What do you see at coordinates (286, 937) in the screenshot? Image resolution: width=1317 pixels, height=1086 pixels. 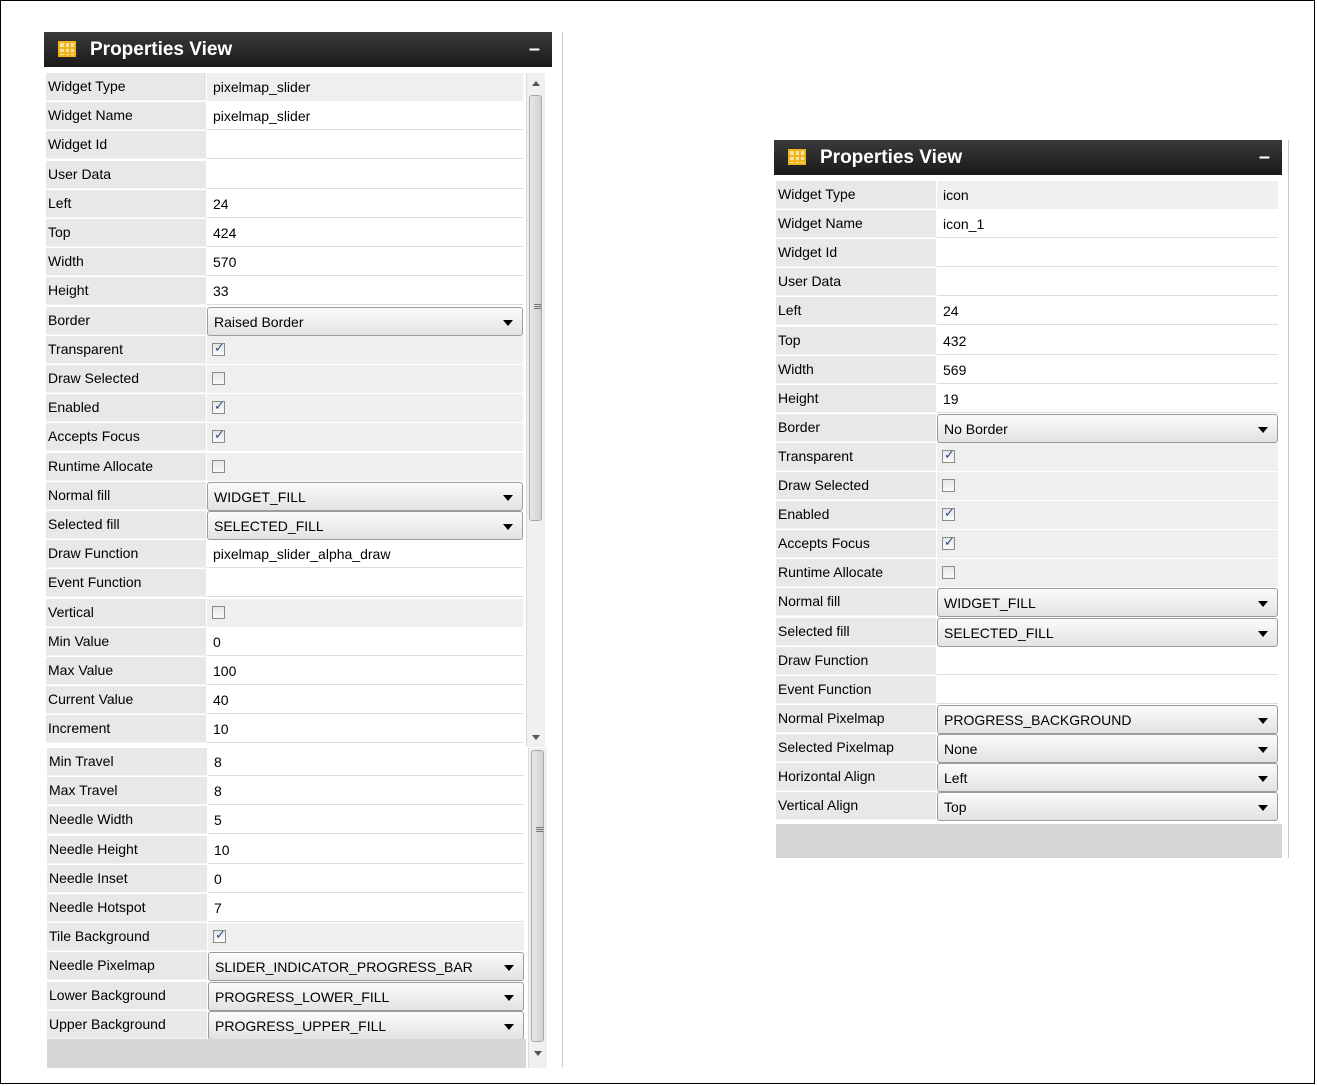 I see `property-row-tile-background: Tile Background` at bounding box center [286, 937].